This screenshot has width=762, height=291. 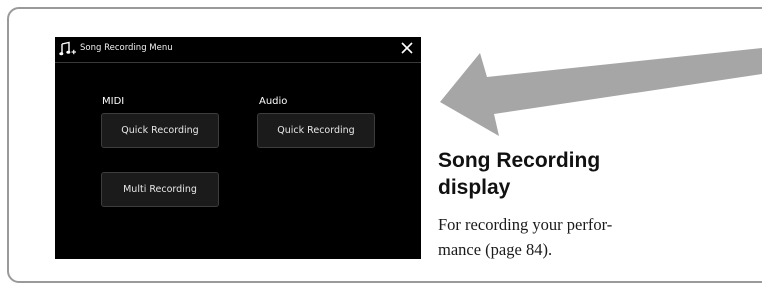 I want to click on audio-quick-recording-button: Quick Recording, so click(x=316, y=130).